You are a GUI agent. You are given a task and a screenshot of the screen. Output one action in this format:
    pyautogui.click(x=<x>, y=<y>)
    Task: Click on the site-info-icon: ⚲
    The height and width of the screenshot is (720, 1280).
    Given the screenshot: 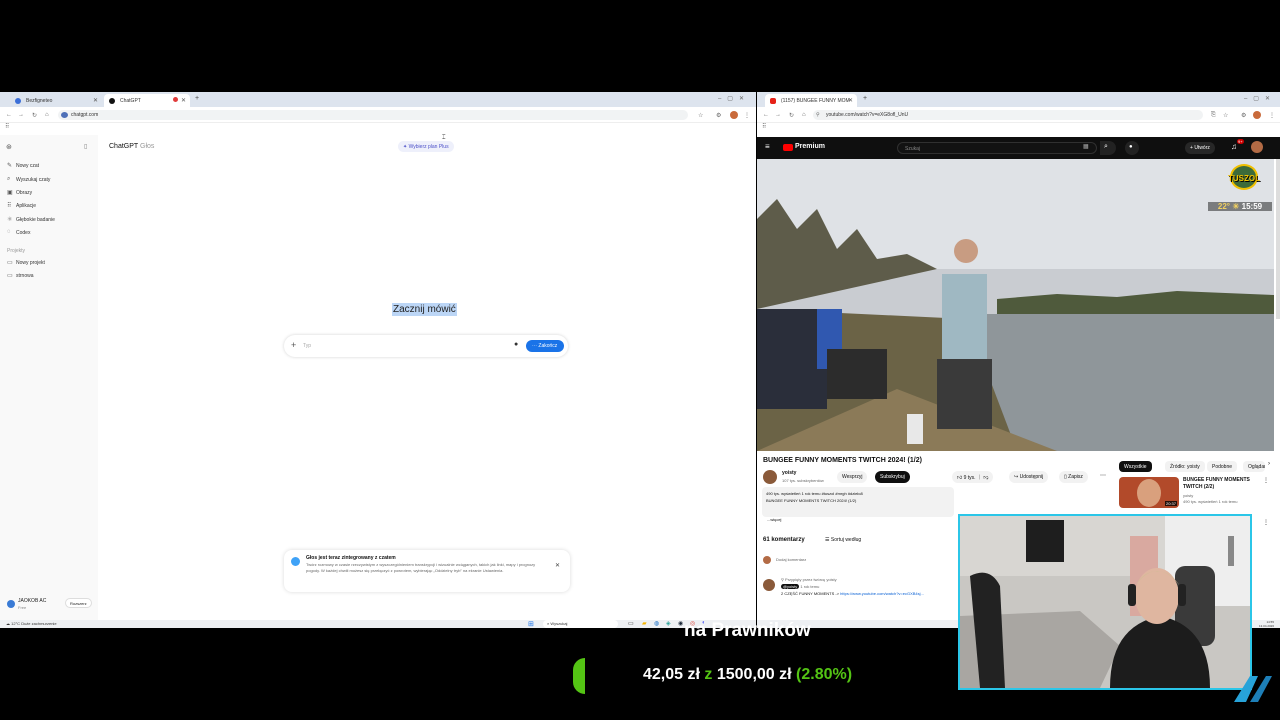 What is the action you would take?
    pyautogui.click(x=818, y=115)
    